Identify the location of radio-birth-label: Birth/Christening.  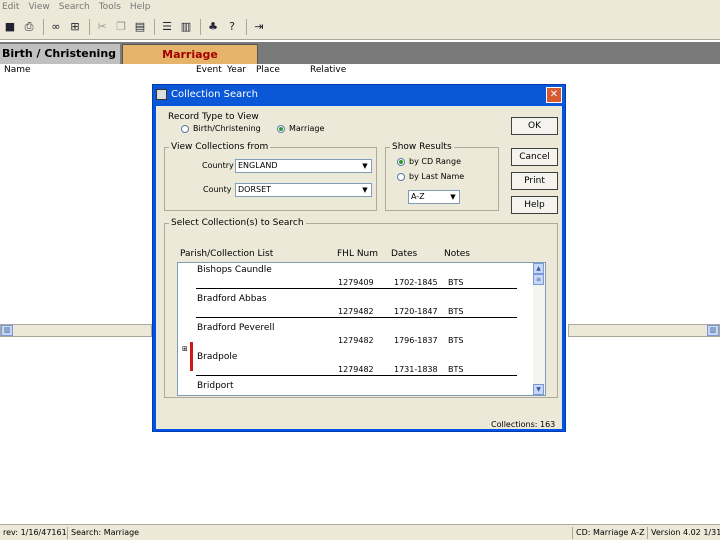
(227, 128).